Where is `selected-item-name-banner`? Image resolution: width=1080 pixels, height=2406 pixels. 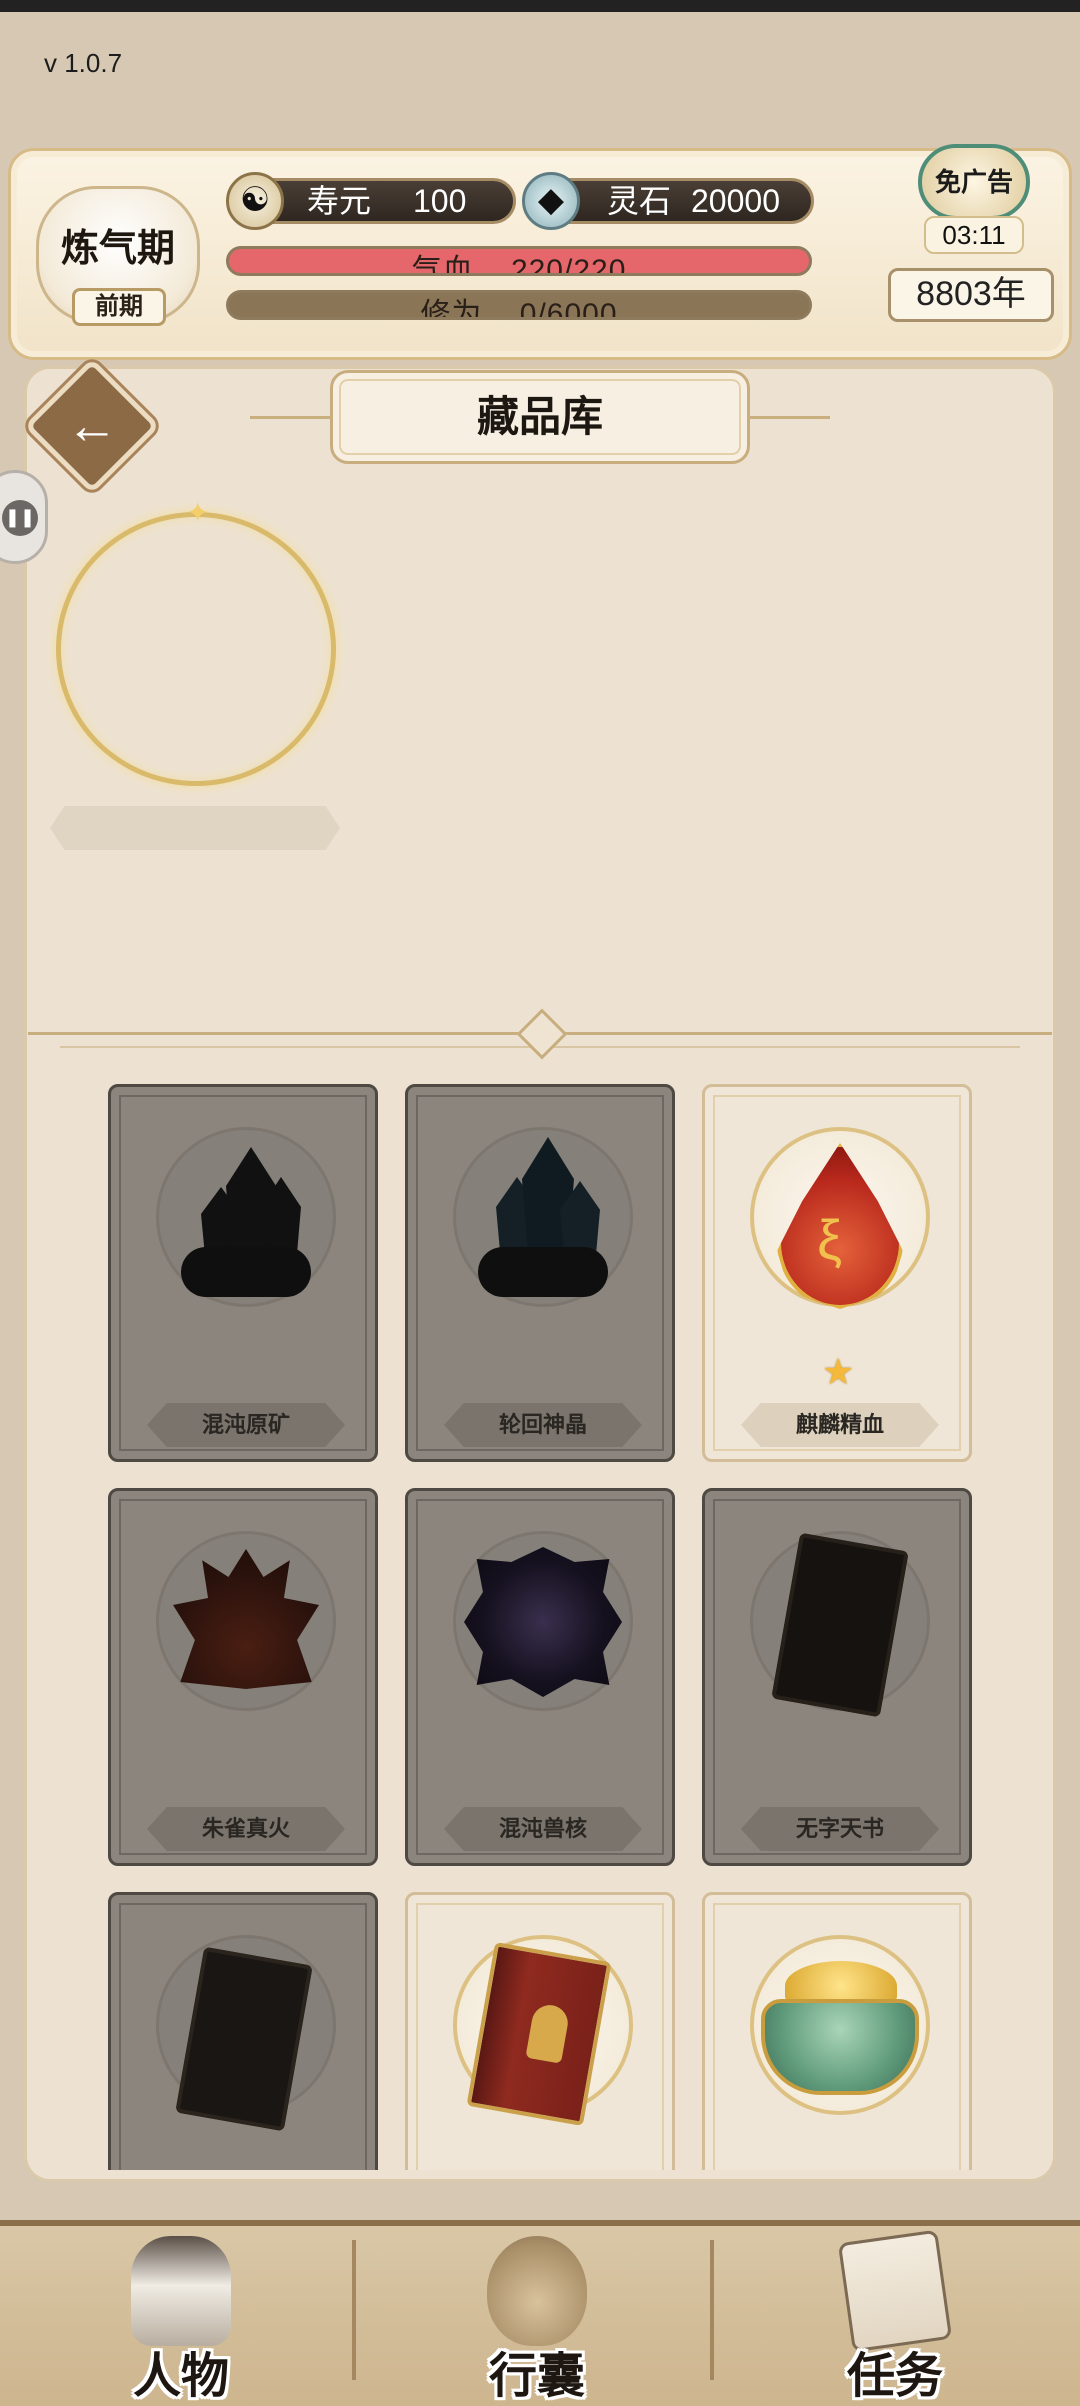 selected-item-name-banner is located at coordinates (195, 828).